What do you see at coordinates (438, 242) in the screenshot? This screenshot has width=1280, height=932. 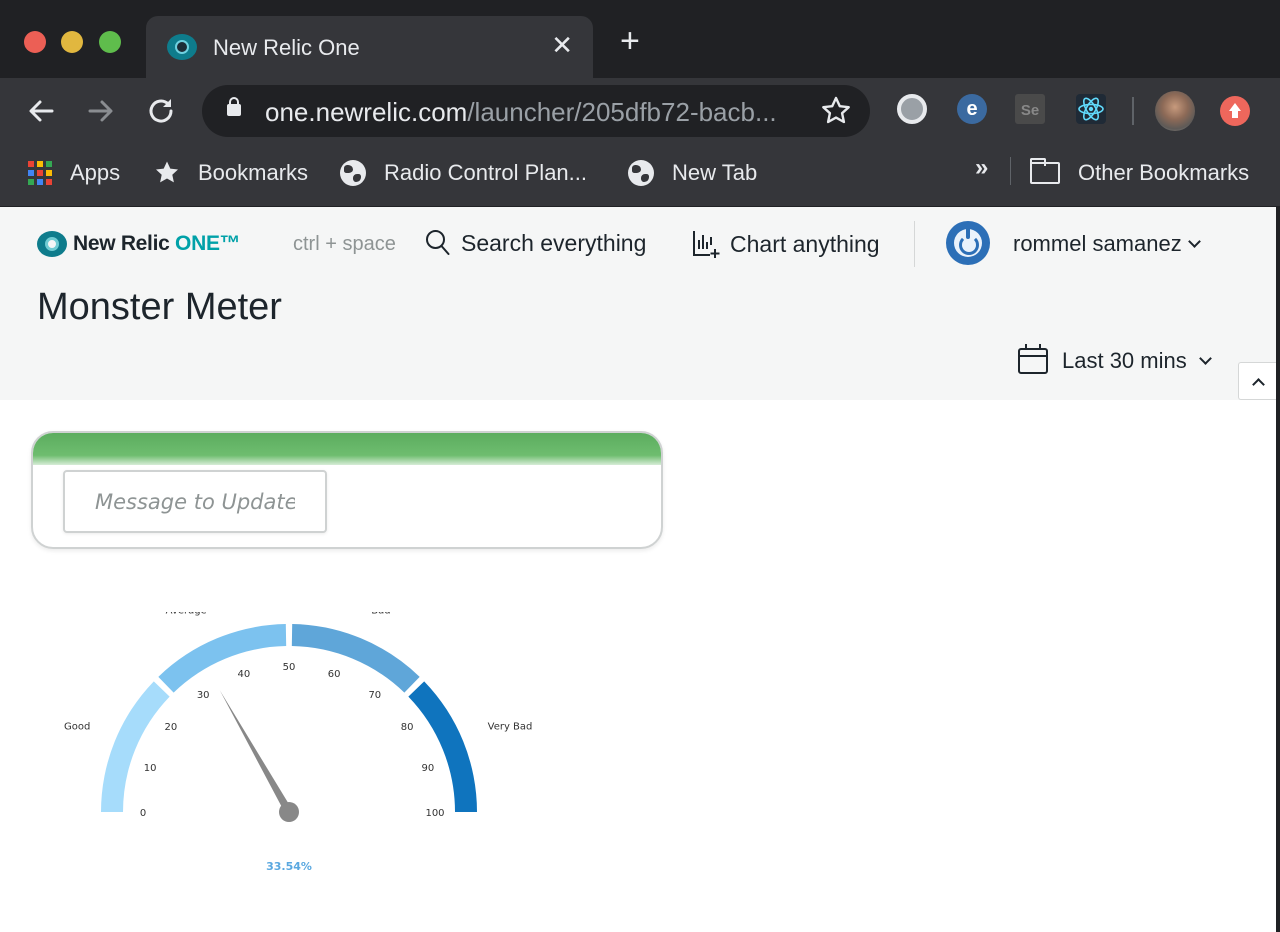 I see `search-icon` at bounding box center [438, 242].